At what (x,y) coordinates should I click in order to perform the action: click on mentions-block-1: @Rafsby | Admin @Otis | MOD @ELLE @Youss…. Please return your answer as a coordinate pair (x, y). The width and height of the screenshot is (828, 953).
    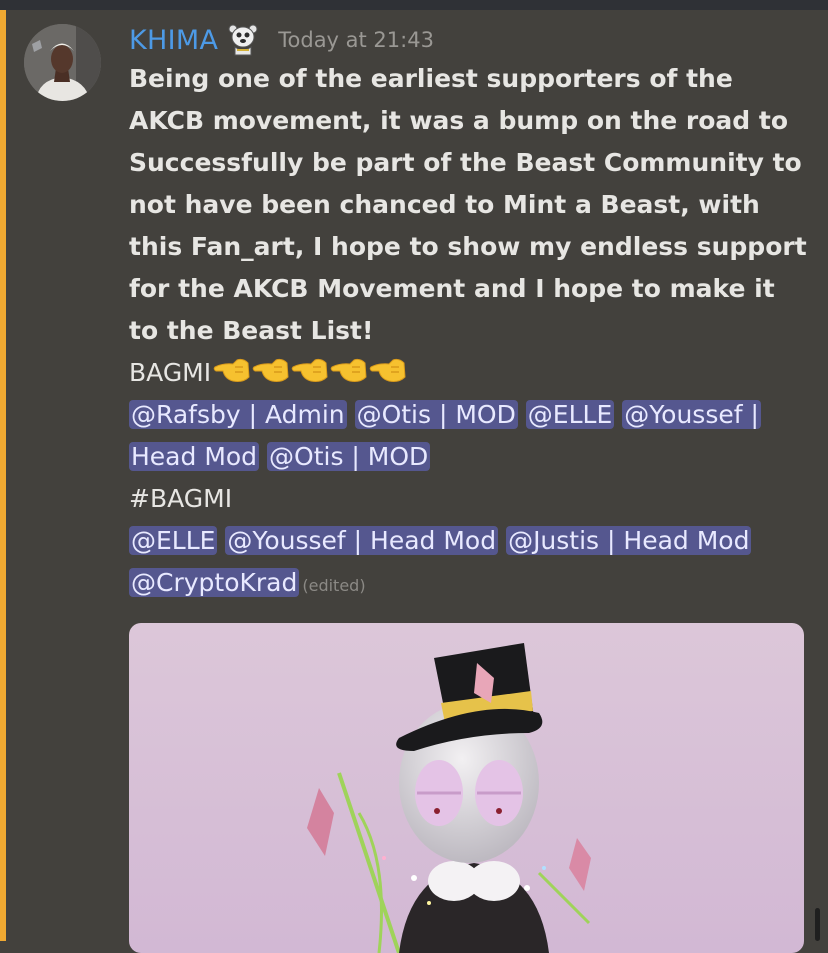
    Looking at the image, I should click on (474, 436).